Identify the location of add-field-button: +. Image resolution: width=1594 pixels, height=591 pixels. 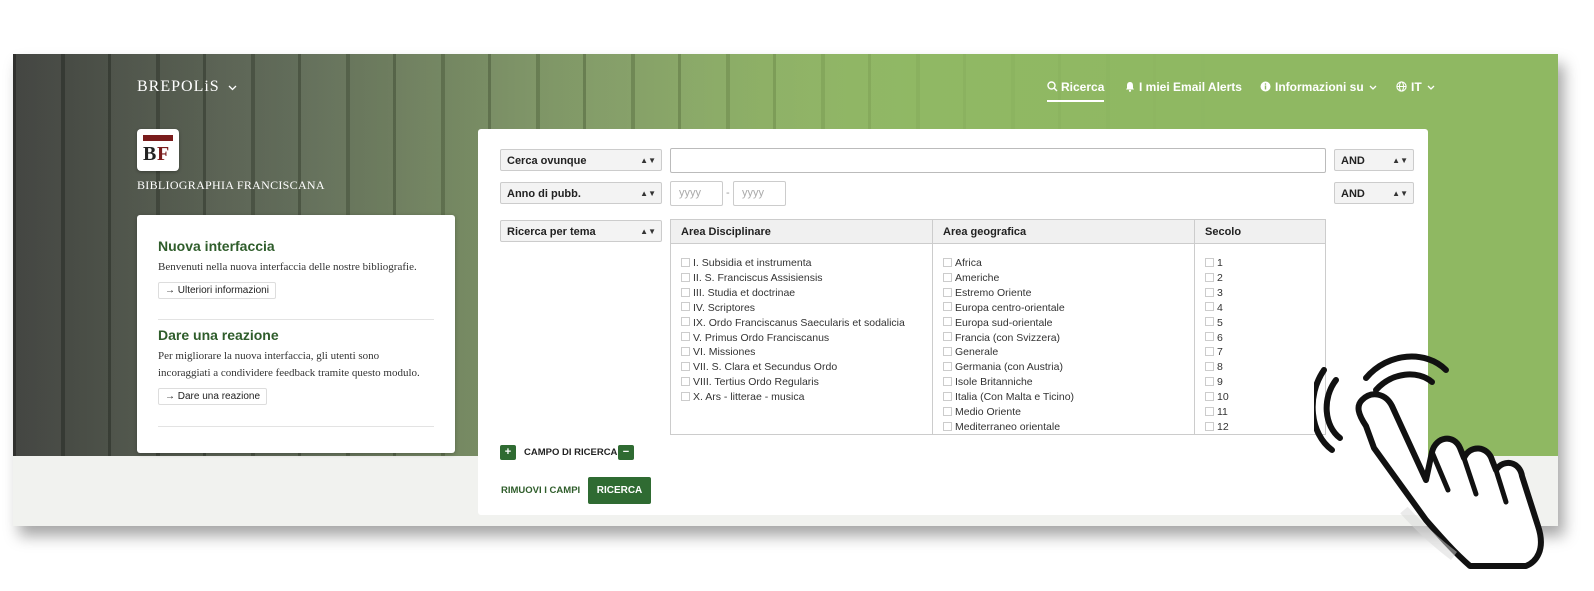
(508, 452).